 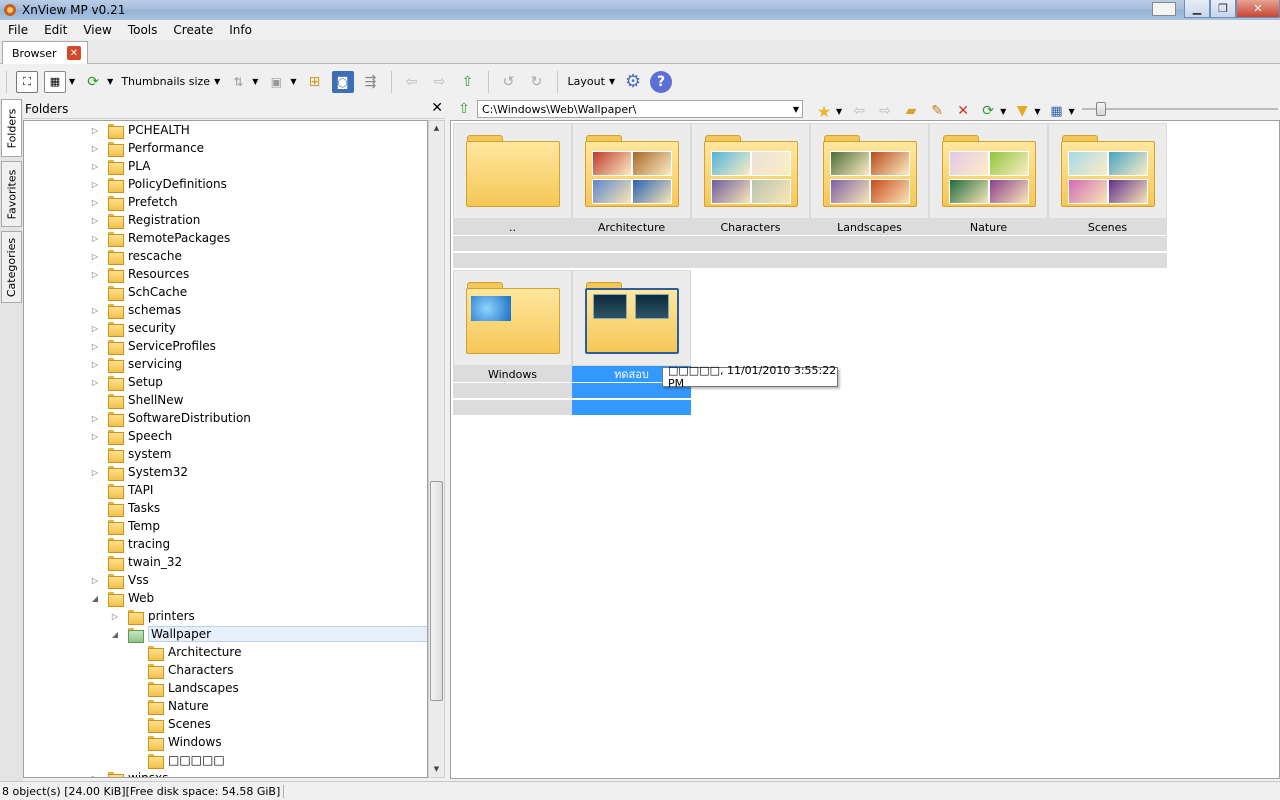 I want to click on go-up-icon: ⇧, so click(x=464, y=109).